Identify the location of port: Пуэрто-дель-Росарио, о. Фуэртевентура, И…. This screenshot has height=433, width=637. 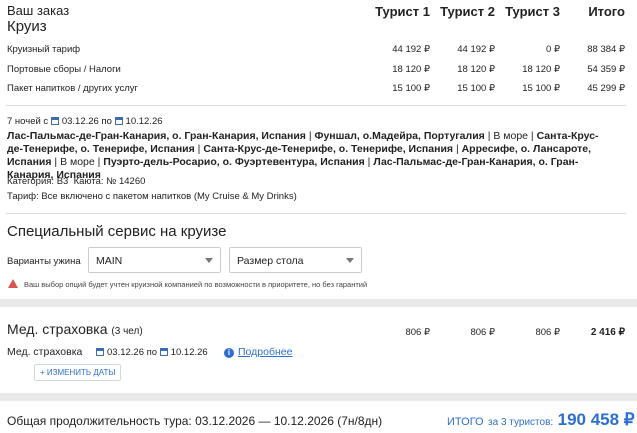
(234, 162).